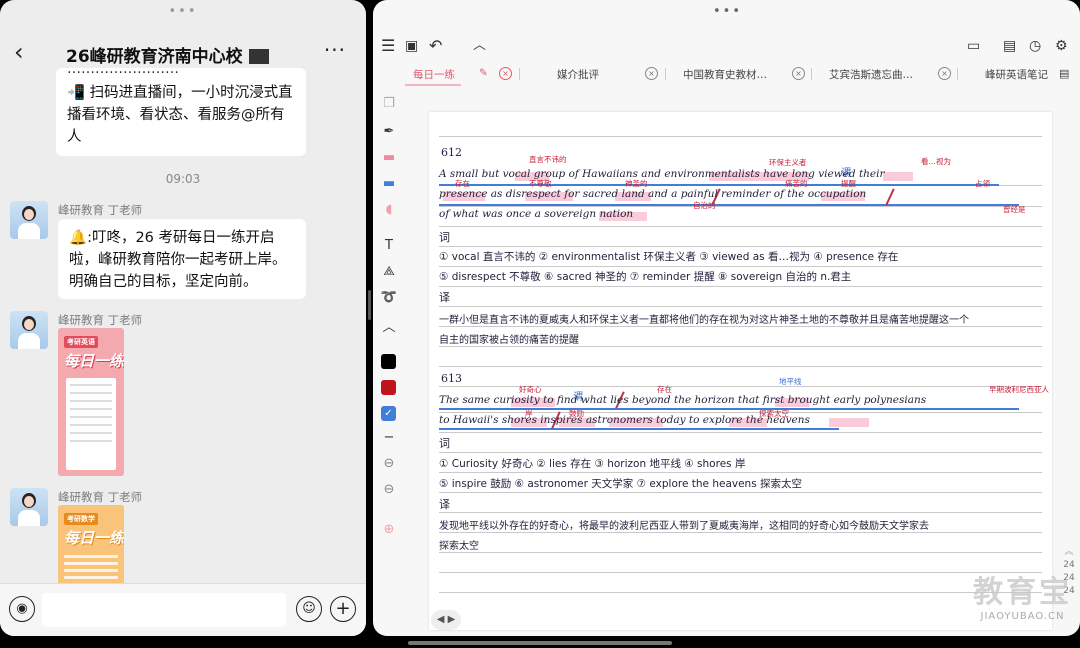 The height and width of the screenshot is (648, 1080). Describe the element at coordinates (411, 46) in the screenshot. I see `note-icon: ▣` at that location.